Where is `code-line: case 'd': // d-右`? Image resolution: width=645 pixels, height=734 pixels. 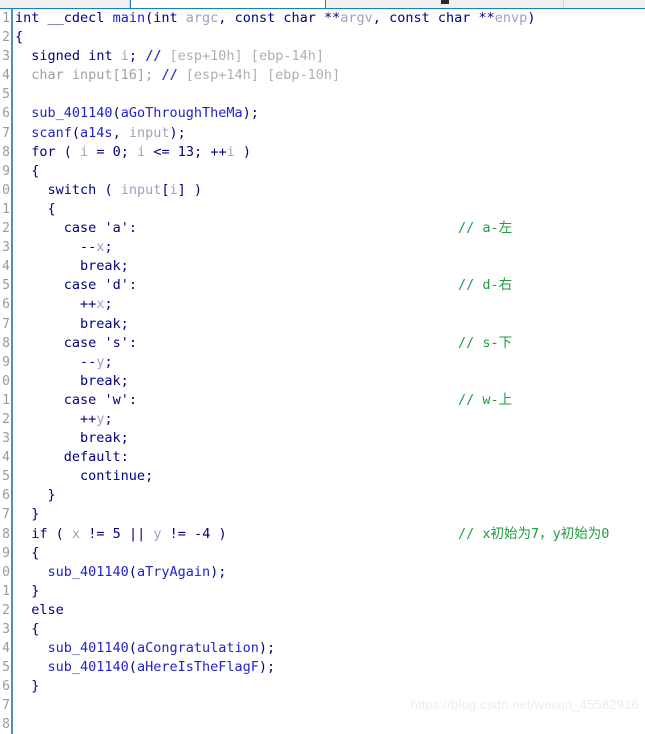 code-line: case 'd': // d-右 is located at coordinates (330, 285).